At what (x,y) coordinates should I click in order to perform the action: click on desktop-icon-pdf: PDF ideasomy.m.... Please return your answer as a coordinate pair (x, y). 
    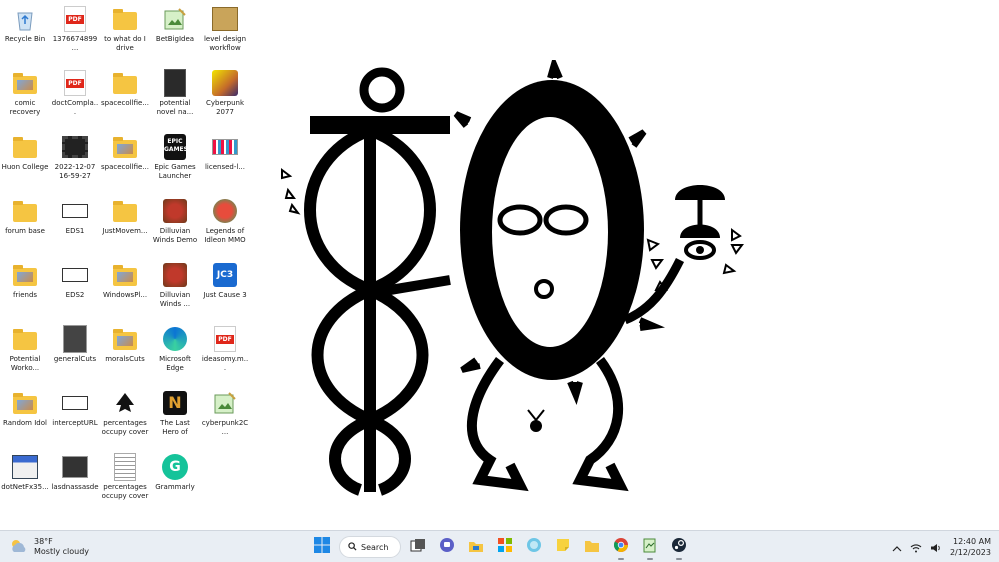
    Looking at the image, I should click on (225, 353).